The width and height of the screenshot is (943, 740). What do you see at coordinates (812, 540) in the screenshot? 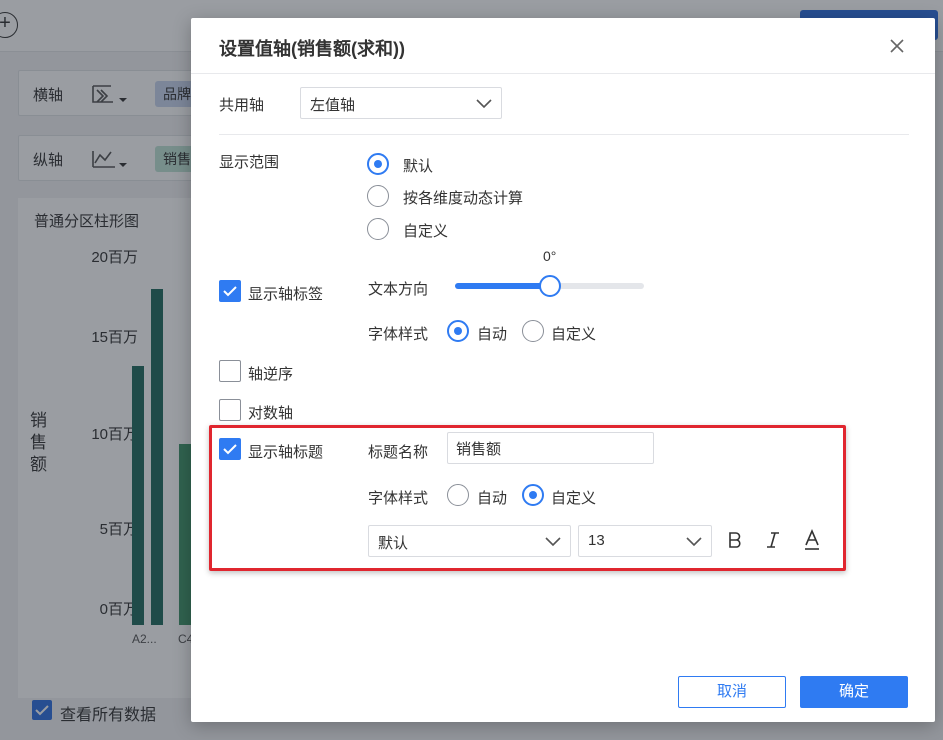
I see `font-color-icon` at bounding box center [812, 540].